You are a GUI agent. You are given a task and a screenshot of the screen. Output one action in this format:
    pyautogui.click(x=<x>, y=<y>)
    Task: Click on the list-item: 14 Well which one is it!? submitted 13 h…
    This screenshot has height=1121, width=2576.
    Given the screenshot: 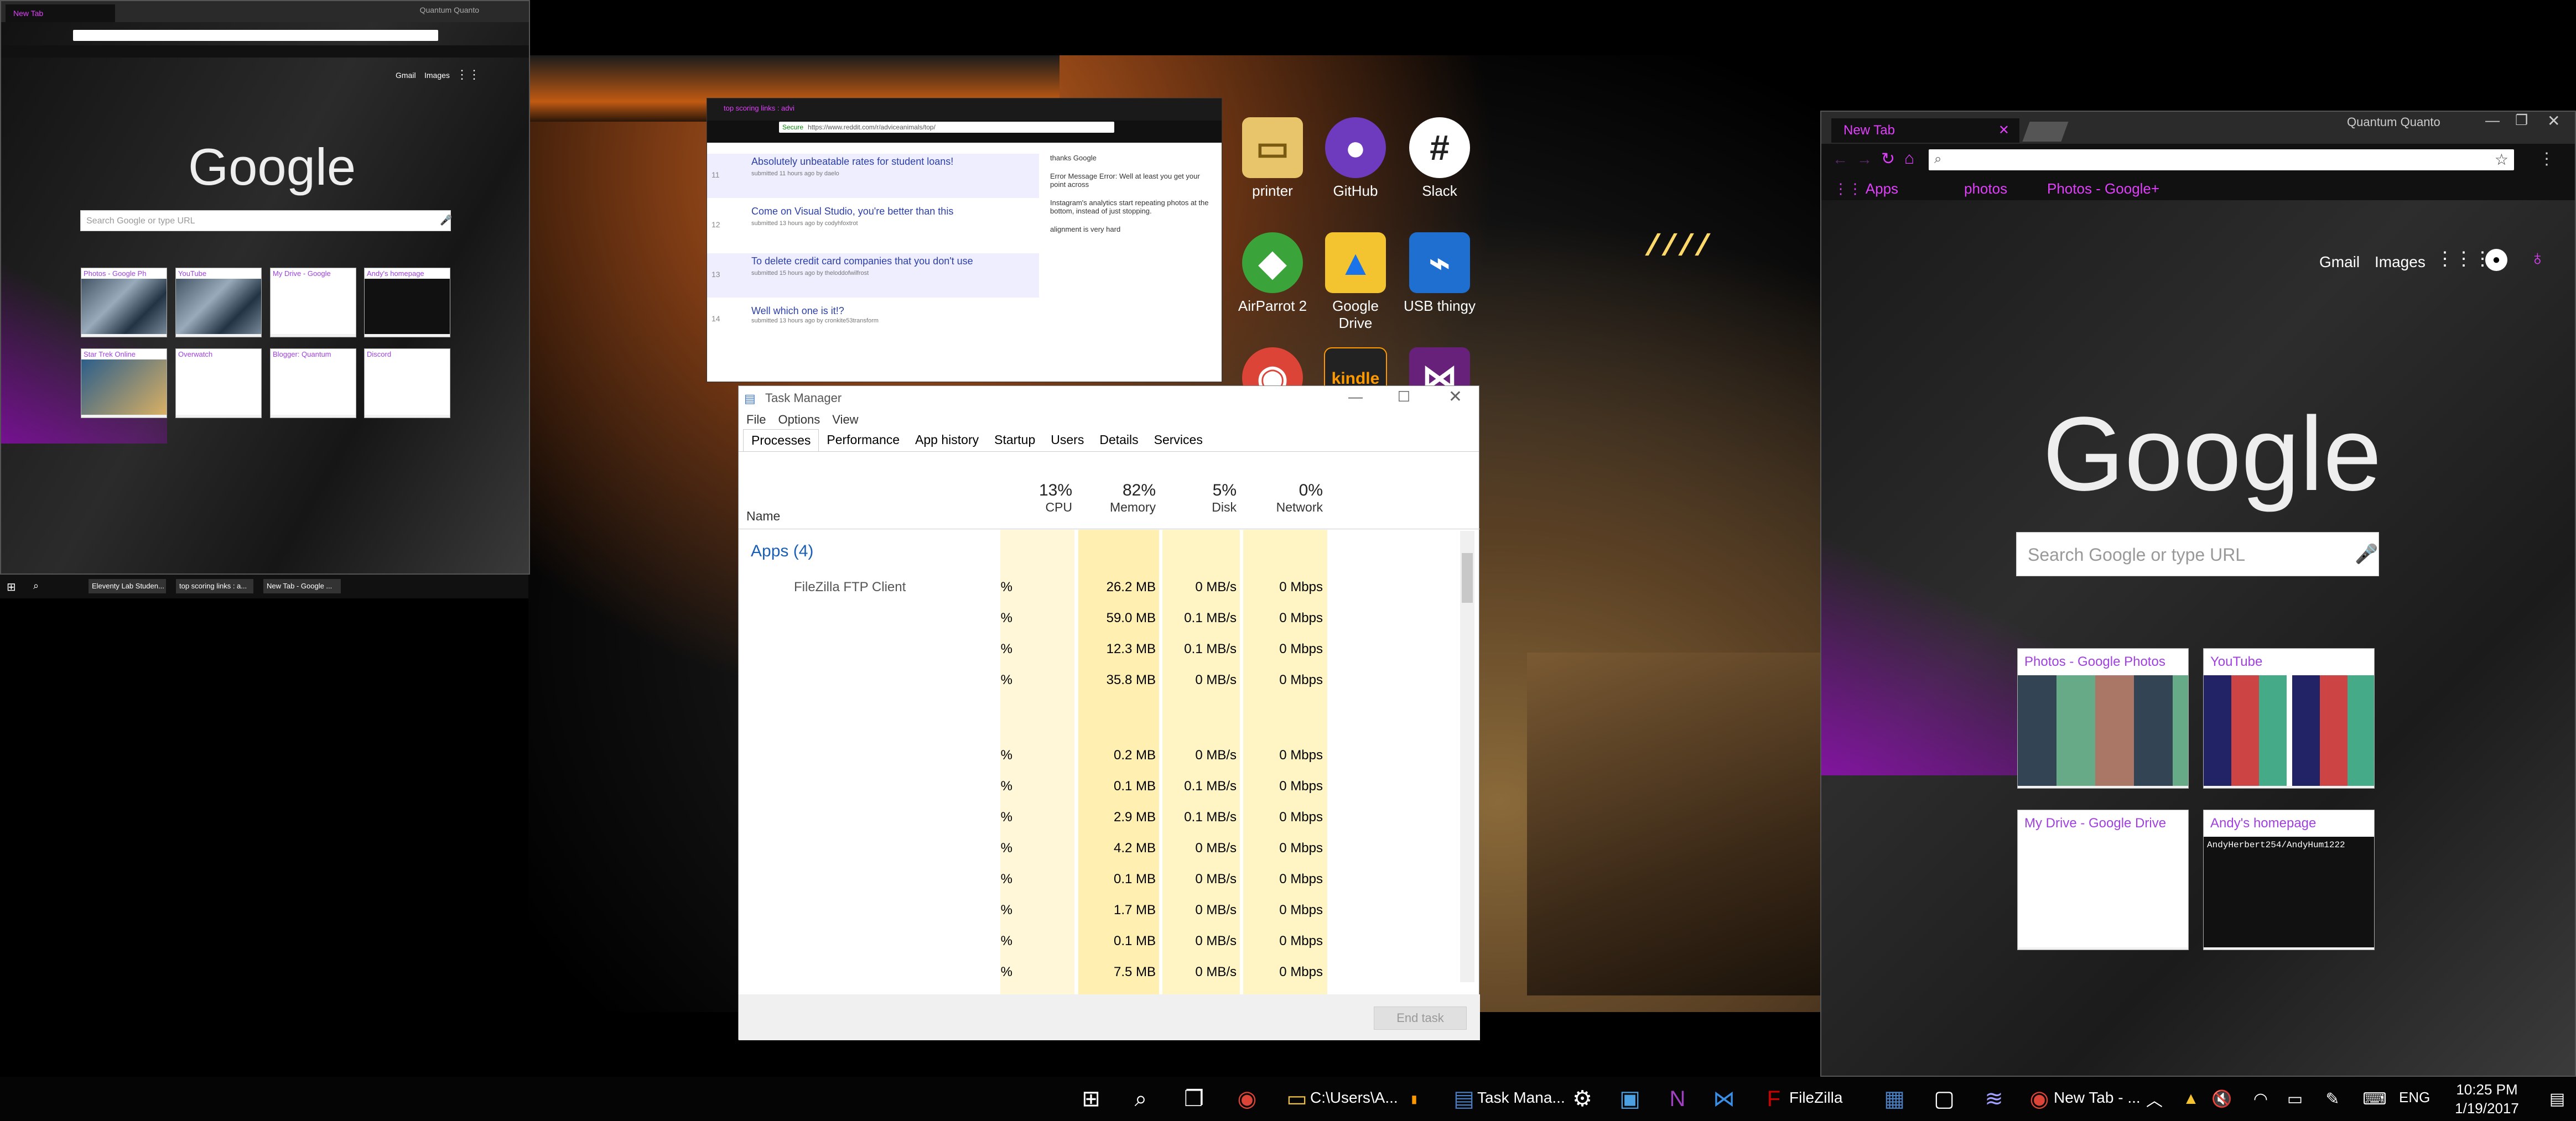 What is the action you would take?
    pyautogui.click(x=873, y=319)
    